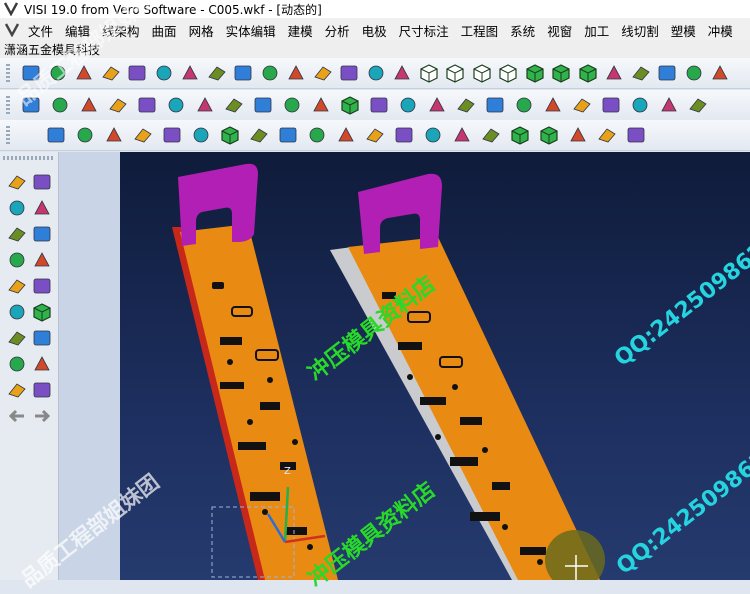 The image size is (750, 594). What do you see at coordinates (349, 73) in the screenshot?
I see `rotate-icon` at bounding box center [349, 73].